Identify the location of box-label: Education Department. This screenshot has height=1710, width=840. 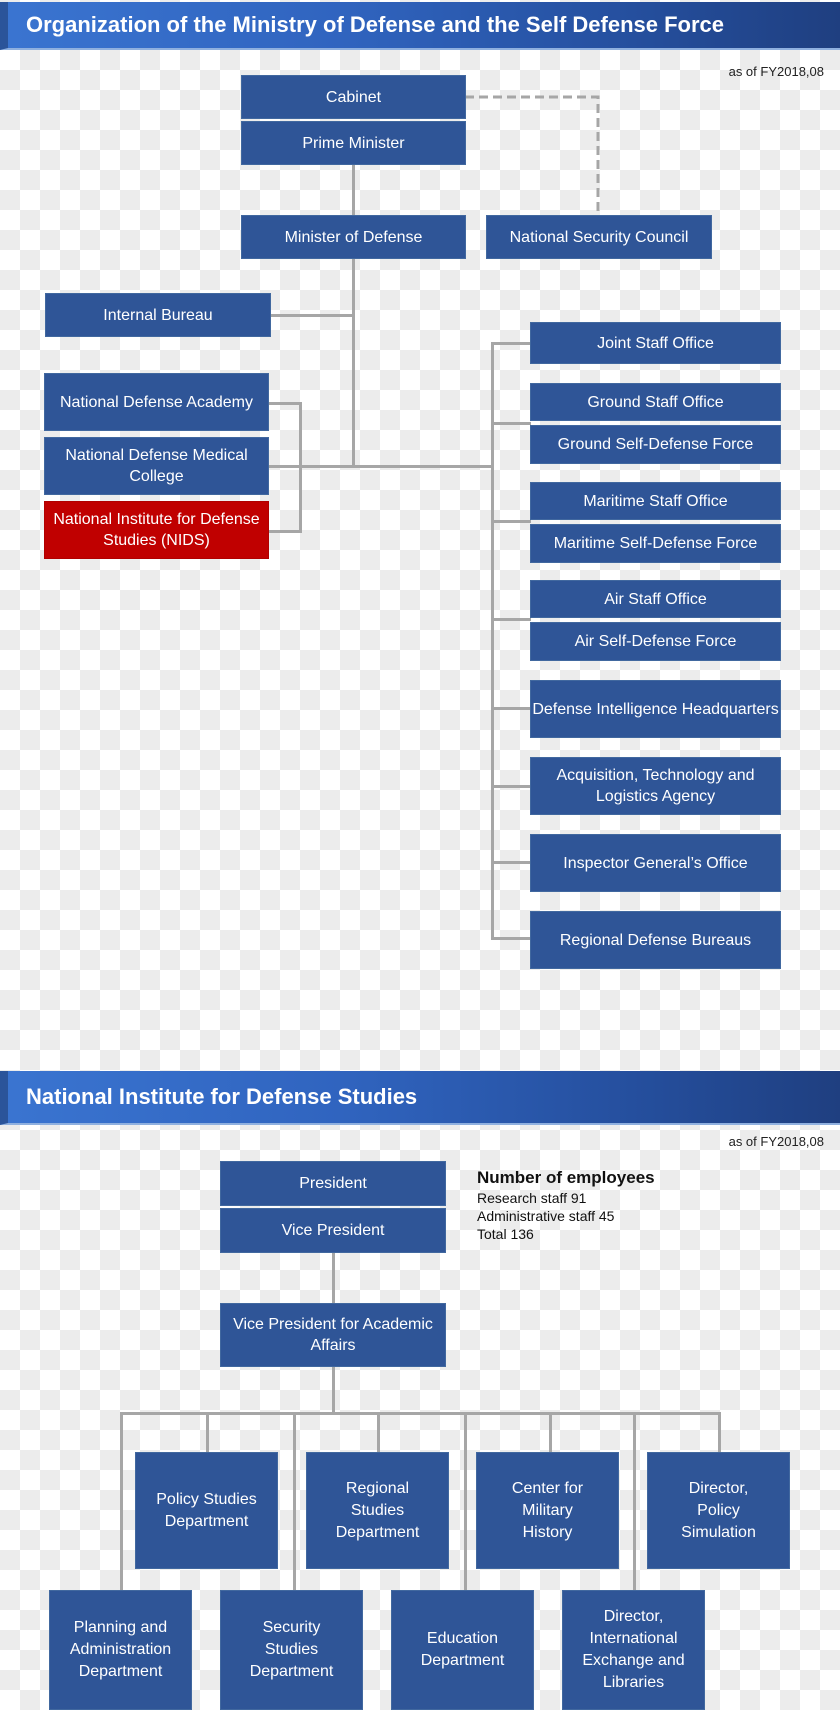
(462, 1649).